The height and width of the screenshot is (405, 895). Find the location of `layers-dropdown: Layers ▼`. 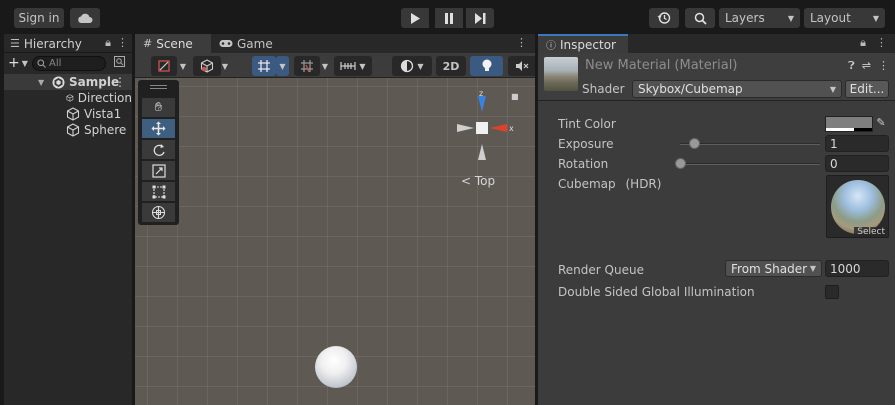

layers-dropdown: Layers ▼ is located at coordinates (759, 18).